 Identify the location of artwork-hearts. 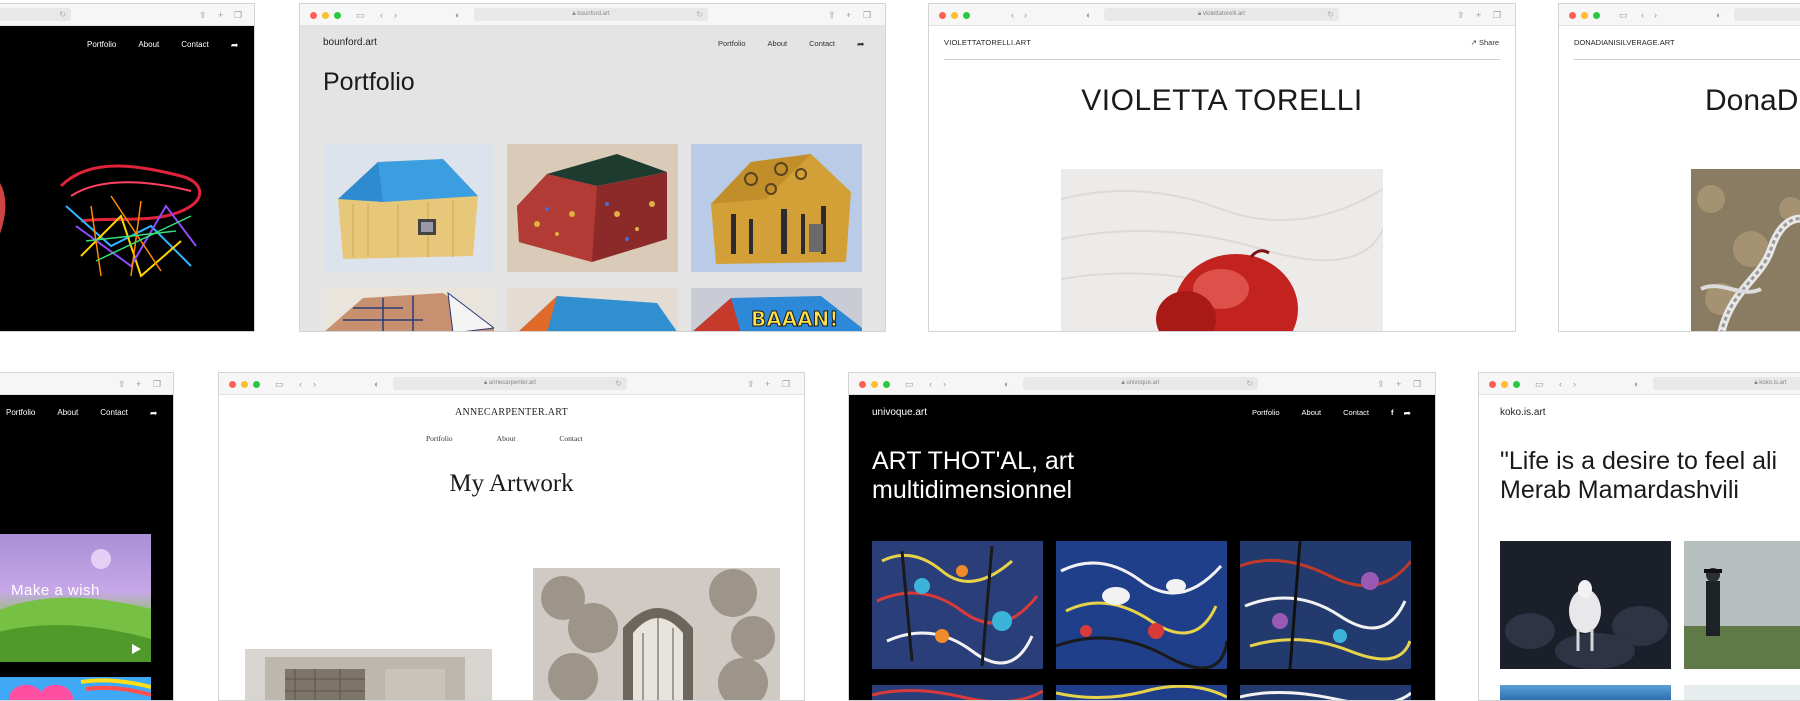
(75, 688).